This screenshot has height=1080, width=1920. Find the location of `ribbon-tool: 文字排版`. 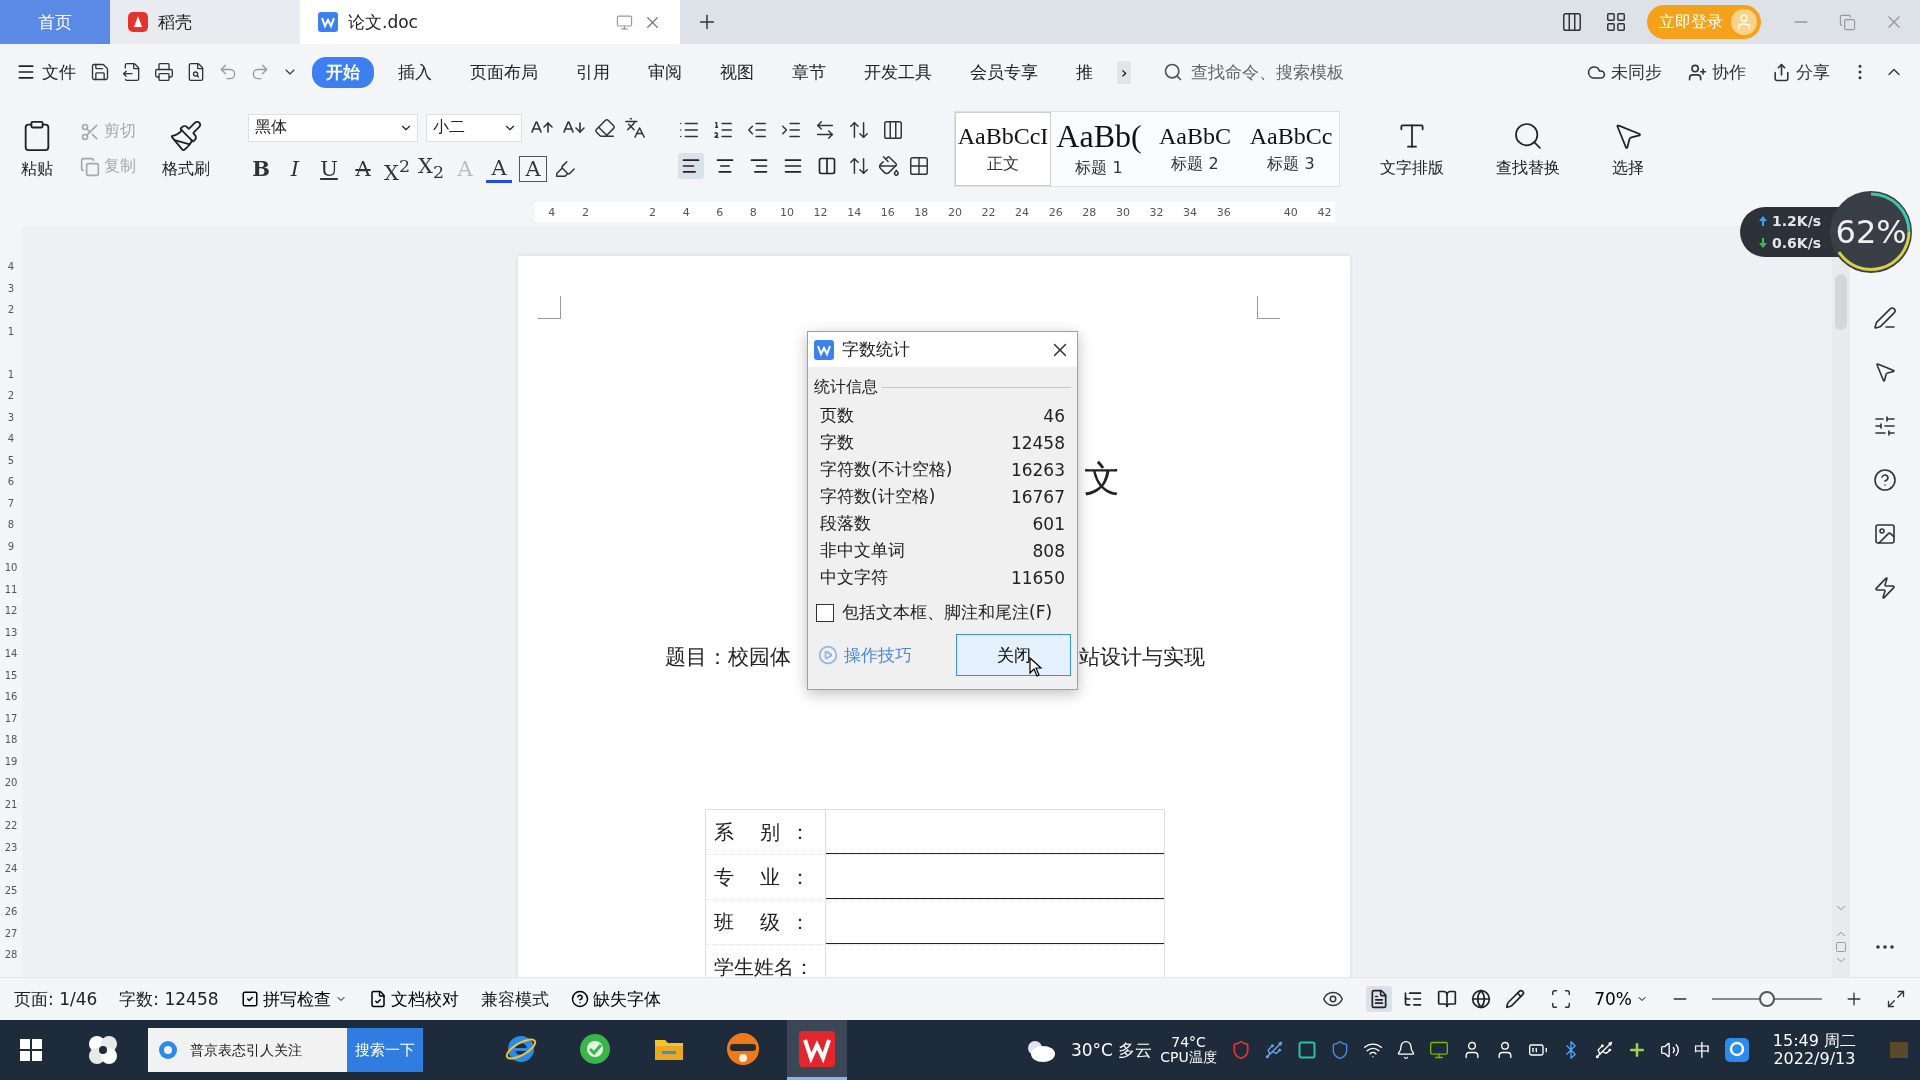

ribbon-tool: 文字排版 is located at coordinates (1412, 149).